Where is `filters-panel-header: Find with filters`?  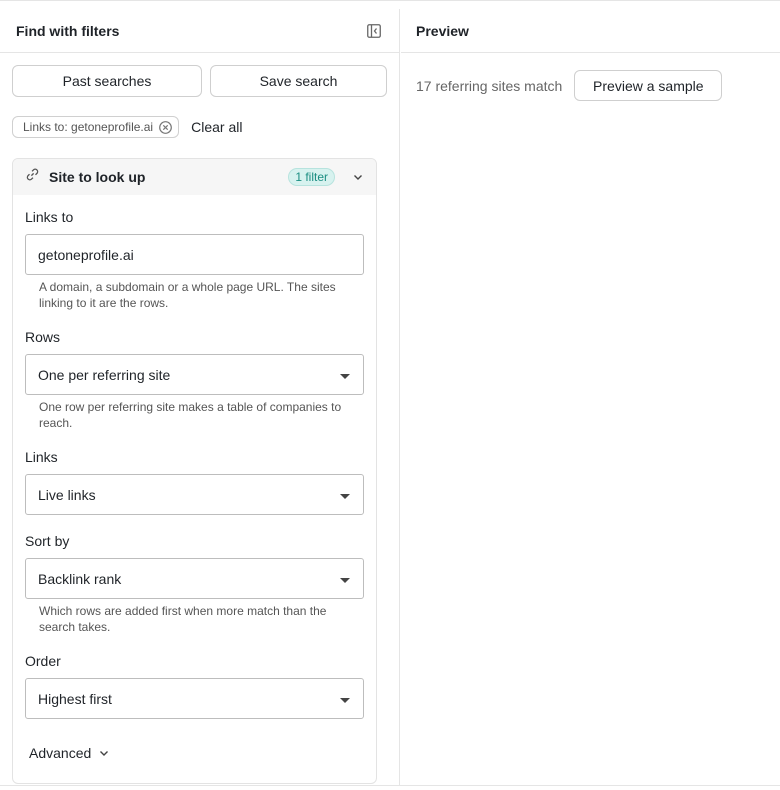 filters-panel-header: Find with filters is located at coordinates (199, 31).